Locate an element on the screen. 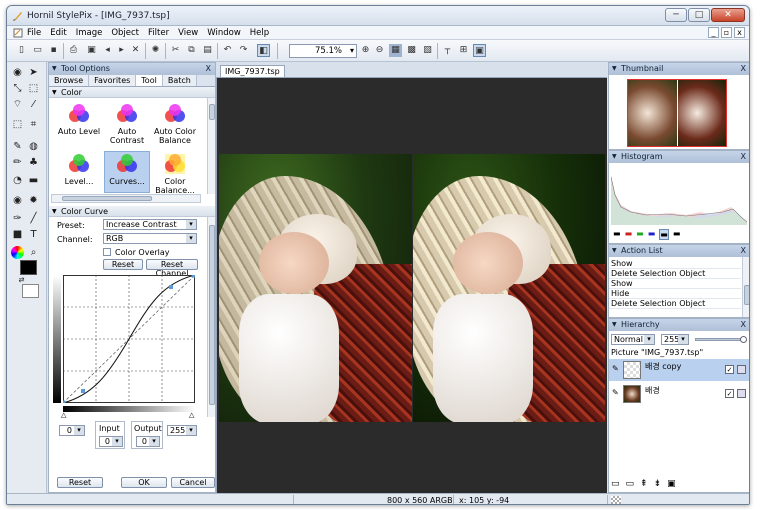 The height and width of the screenshot is (510, 760). previous-icon: ◂ is located at coordinates (107, 50).